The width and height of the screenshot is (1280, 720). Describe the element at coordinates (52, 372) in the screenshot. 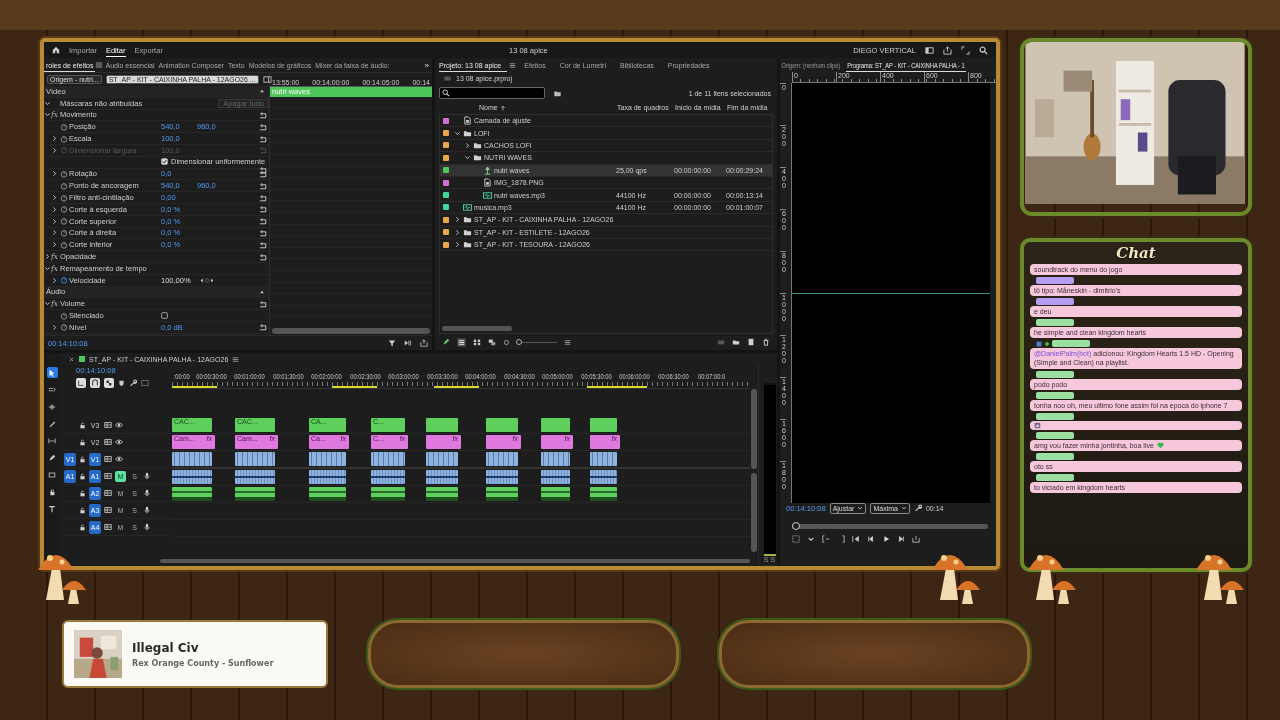

I see `selection-tool-button` at that location.